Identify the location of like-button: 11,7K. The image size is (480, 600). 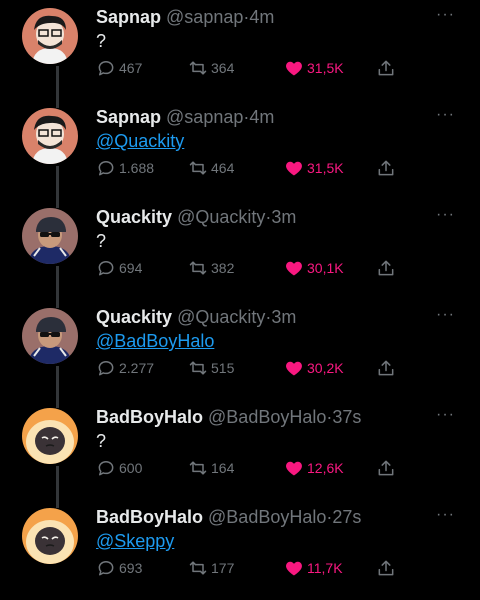
(313, 568).